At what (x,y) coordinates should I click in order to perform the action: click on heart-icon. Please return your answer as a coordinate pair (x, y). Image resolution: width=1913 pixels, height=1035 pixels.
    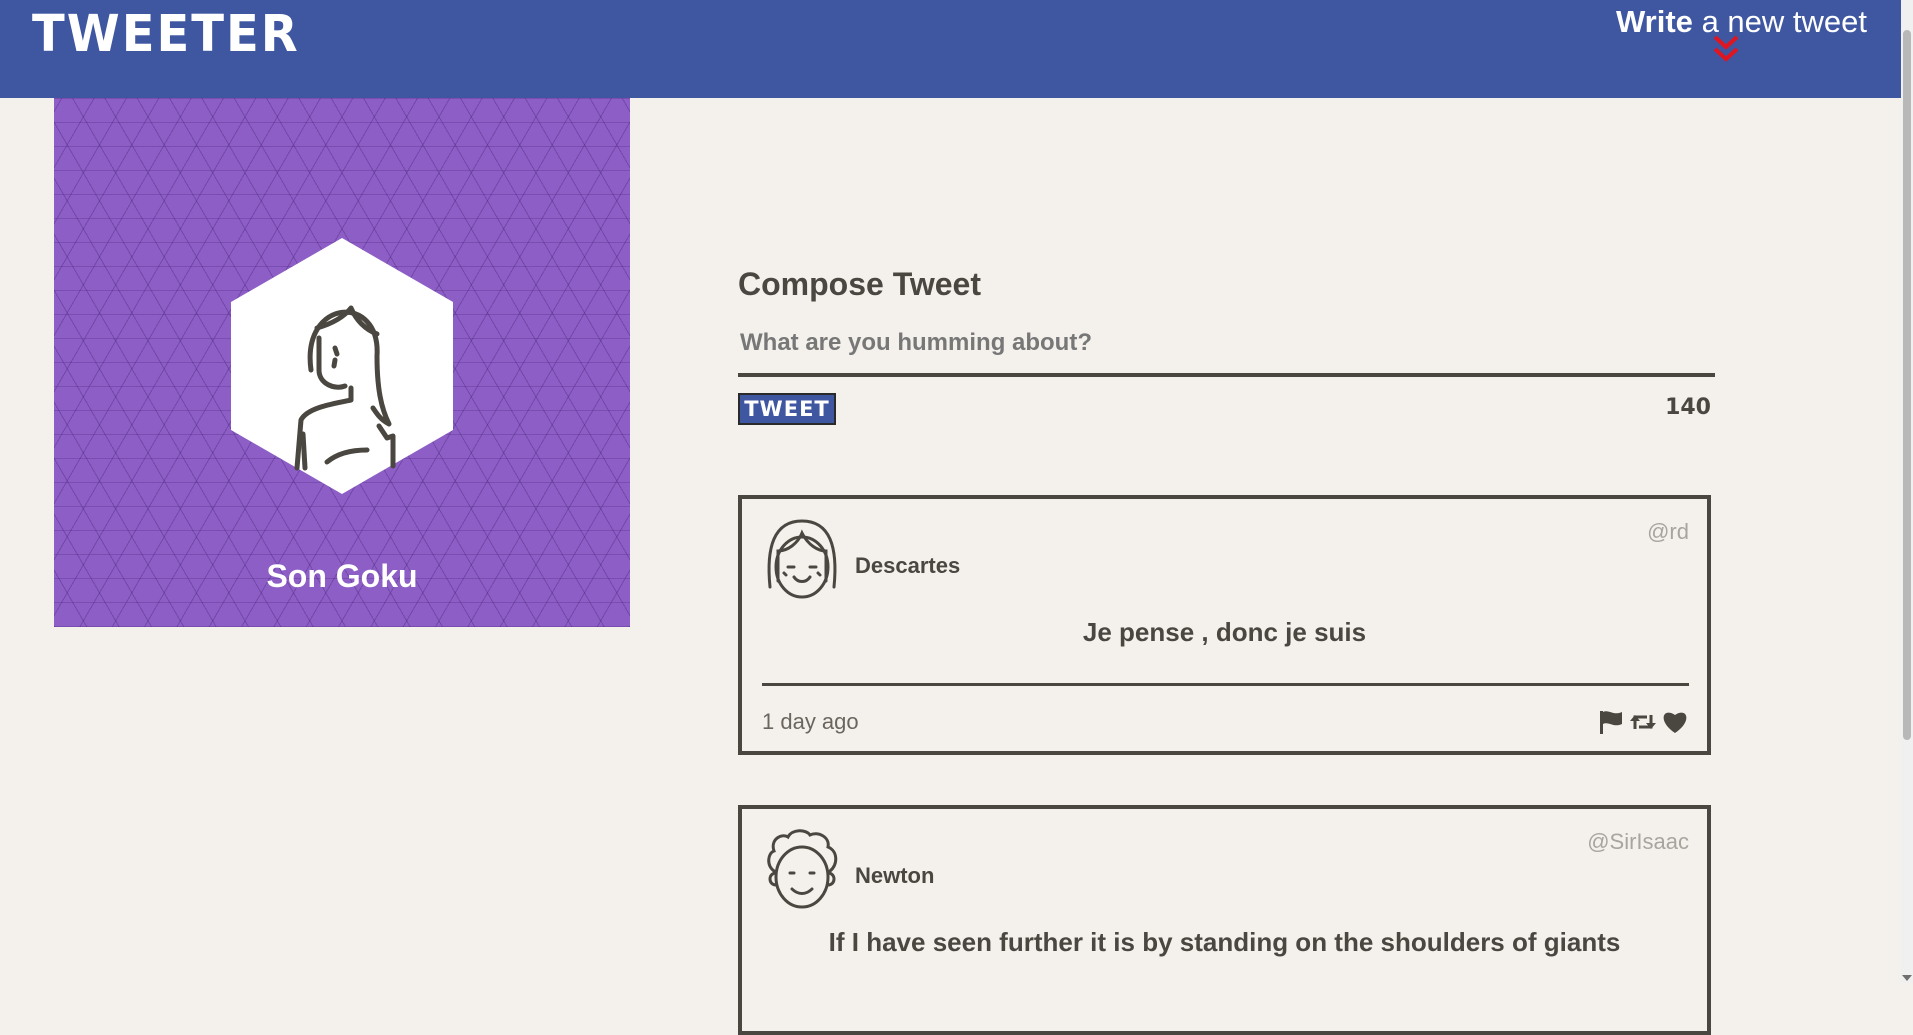
    Looking at the image, I should click on (1675, 722).